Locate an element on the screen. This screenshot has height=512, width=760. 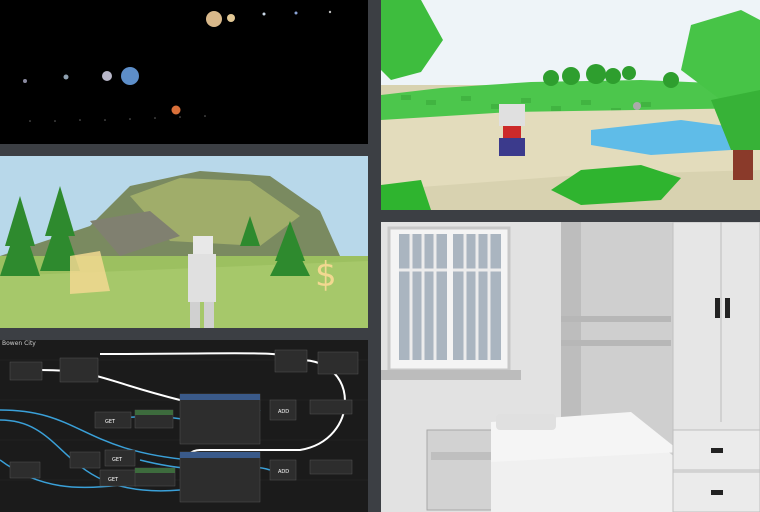
venus-planet is located at coordinates (107, 76).